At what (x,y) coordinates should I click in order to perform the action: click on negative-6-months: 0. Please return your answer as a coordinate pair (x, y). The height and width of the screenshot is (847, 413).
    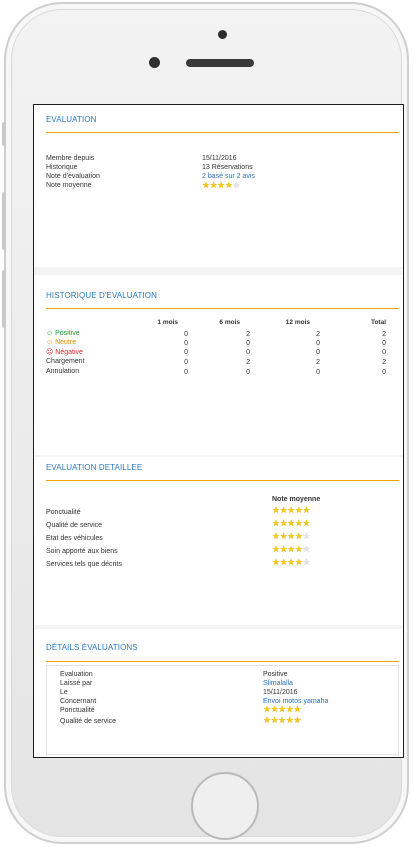
    Looking at the image, I should click on (248, 352).